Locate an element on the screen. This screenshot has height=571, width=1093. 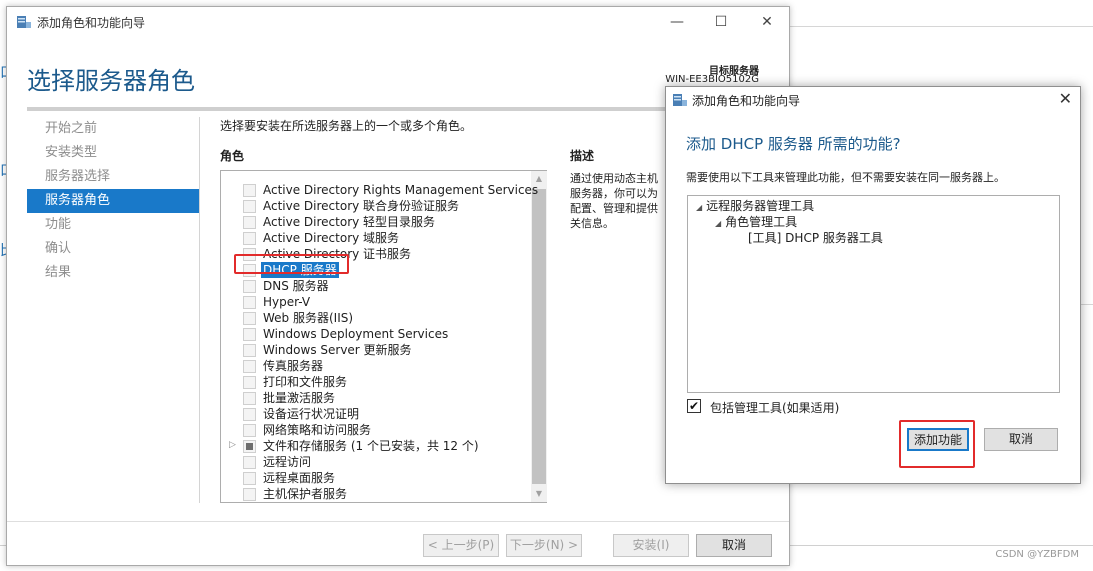
role-label: Active Directory 域服务 is located at coordinates (331, 238).